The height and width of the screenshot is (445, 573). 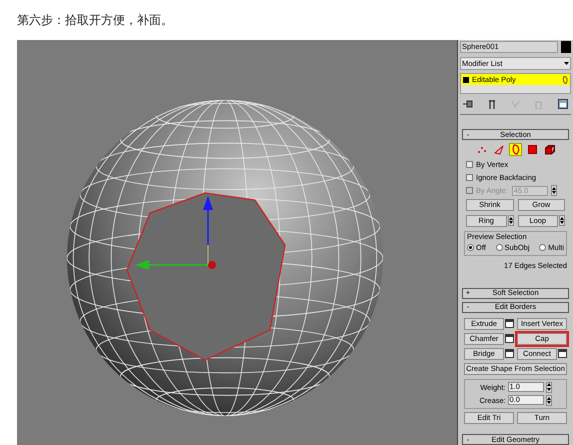 I want to click on show-result-icon, so click(x=491, y=104).